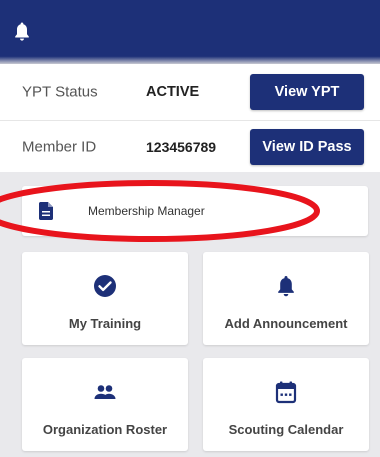  What do you see at coordinates (105, 404) in the screenshot?
I see `organization-roster-tile: Organization Roster` at bounding box center [105, 404].